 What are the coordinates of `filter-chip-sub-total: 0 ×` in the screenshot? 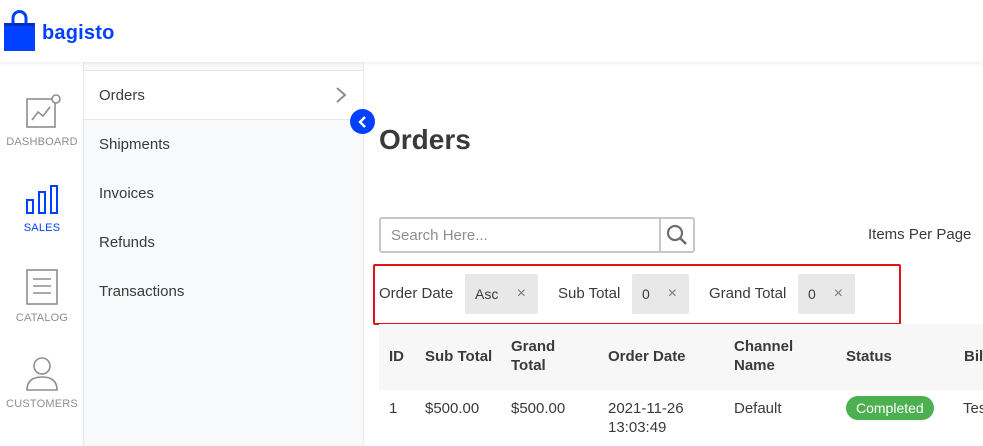 It's located at (660, 294).